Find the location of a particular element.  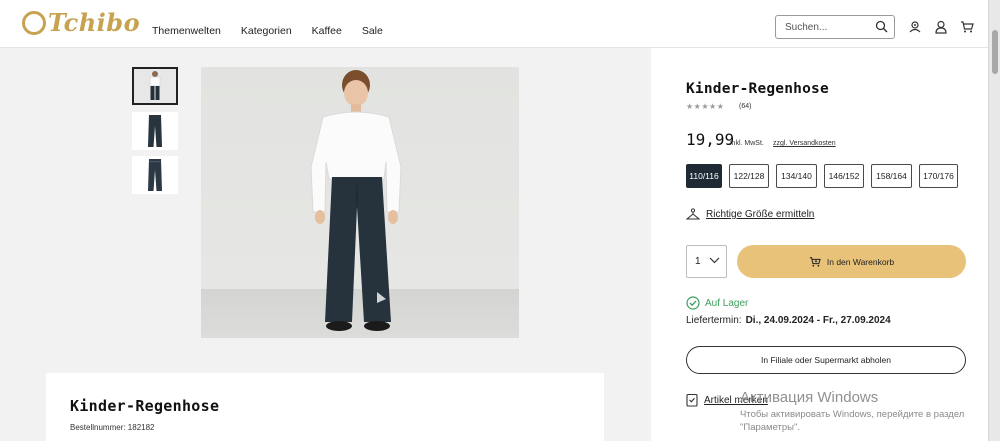

nav-item-themenwelten: Themenwelten is located at coordinates (186, 31).